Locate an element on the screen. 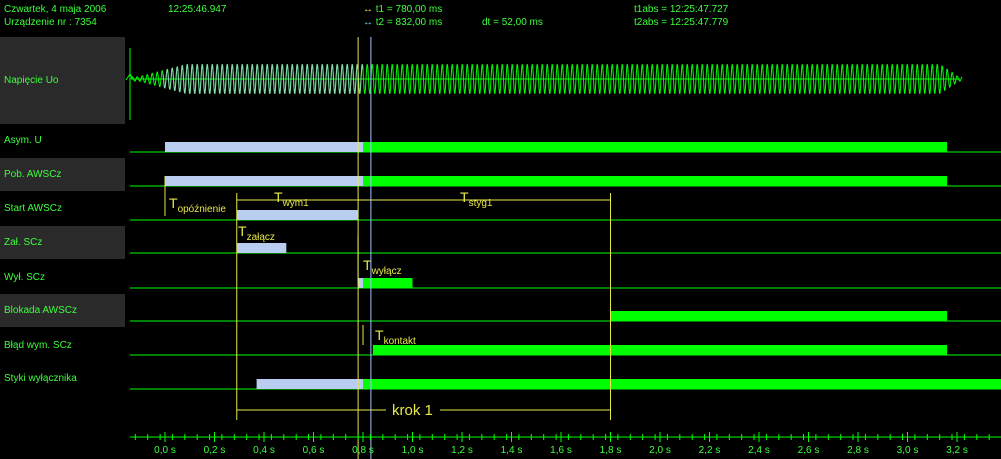  annotation-styg1: Tstyg1 is located at coordinates (476, 199).